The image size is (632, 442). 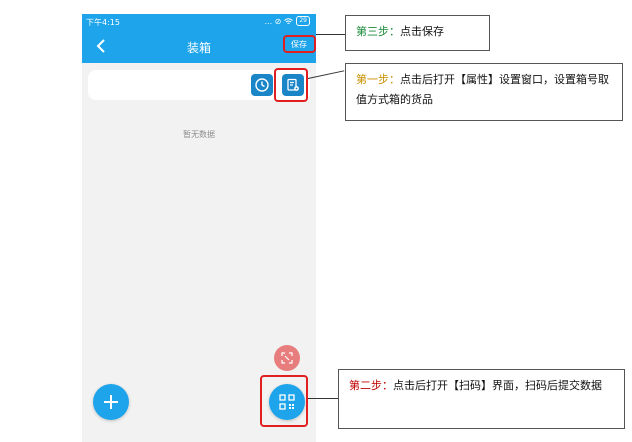 I want to click on add-button, so click(x=111, y=402).